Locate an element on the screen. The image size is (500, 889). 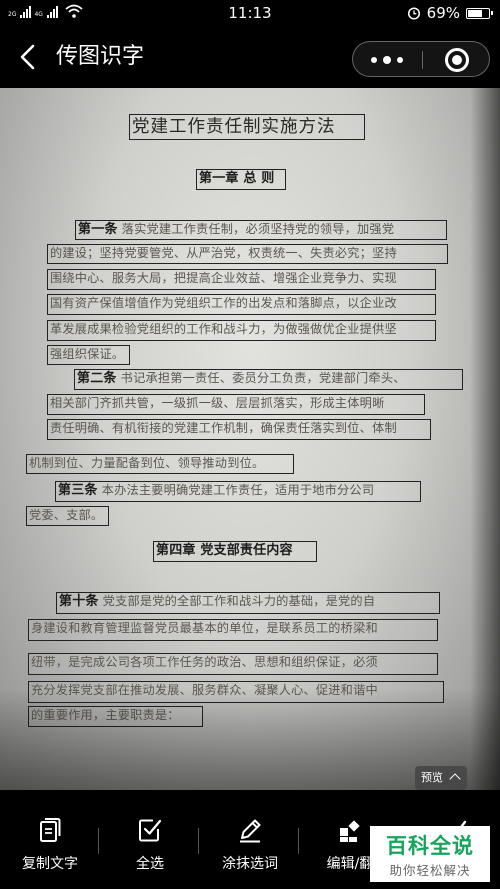
chapter-heading: 第四章 党支部责任内容 is located at coordinates (235, 551).